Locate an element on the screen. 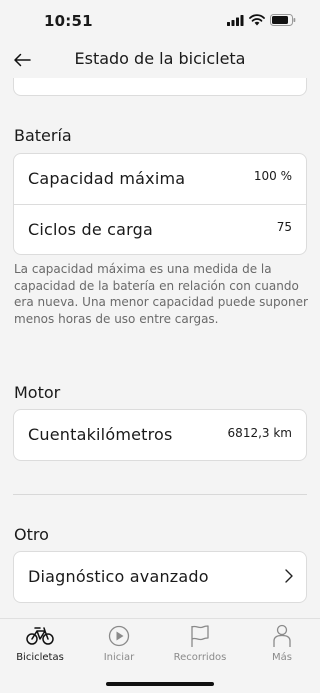 The height and width of the screenshot is (693, 320). battery-section-title: Batería is located at coordinates (43, 135).